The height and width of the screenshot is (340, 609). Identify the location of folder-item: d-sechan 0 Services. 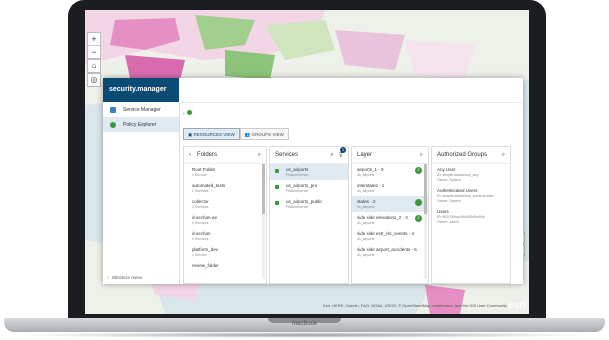
(225, 236).